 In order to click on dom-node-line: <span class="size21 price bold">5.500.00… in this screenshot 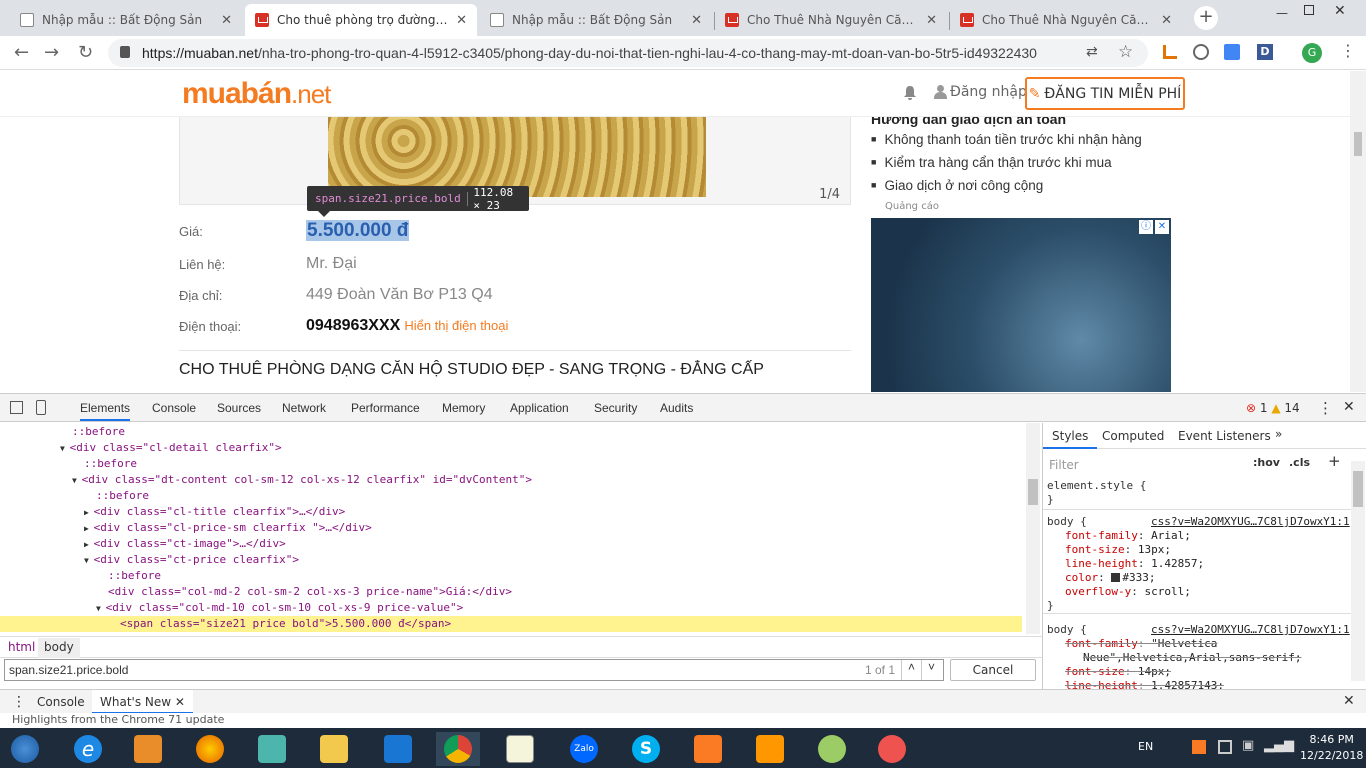, I will do `click(511, 624)`.